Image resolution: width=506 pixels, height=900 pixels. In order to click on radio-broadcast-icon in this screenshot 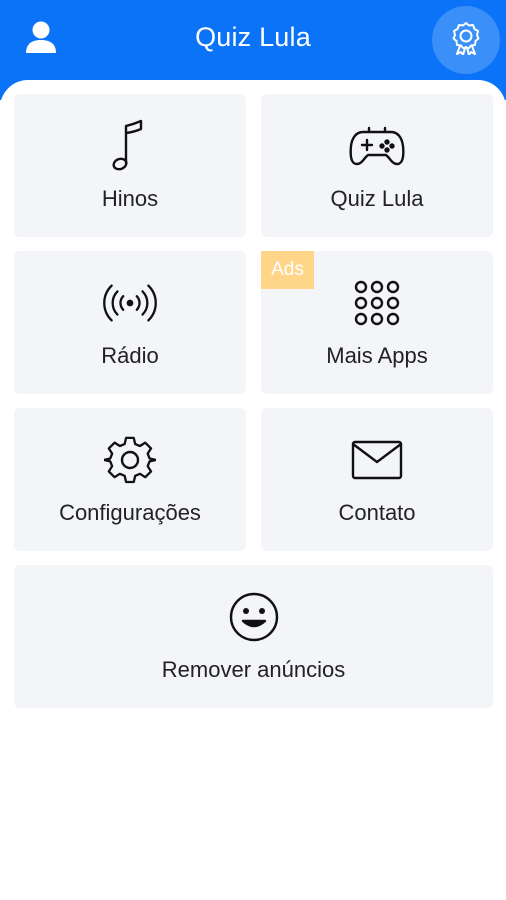, I will do `click(130, 303)`.